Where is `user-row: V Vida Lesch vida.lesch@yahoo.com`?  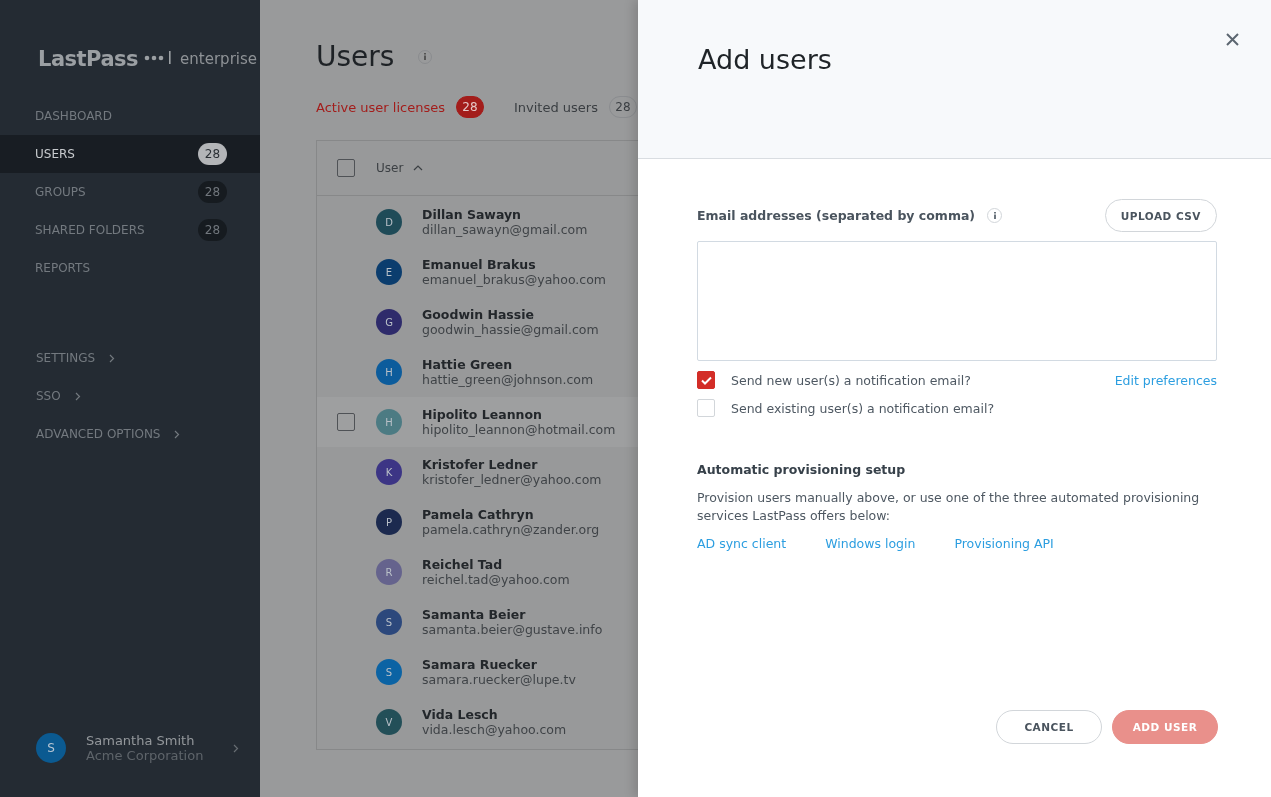 user-row: V Vida Lesch vida.lesch@yahoo.com is located at coordinates (477, 722).